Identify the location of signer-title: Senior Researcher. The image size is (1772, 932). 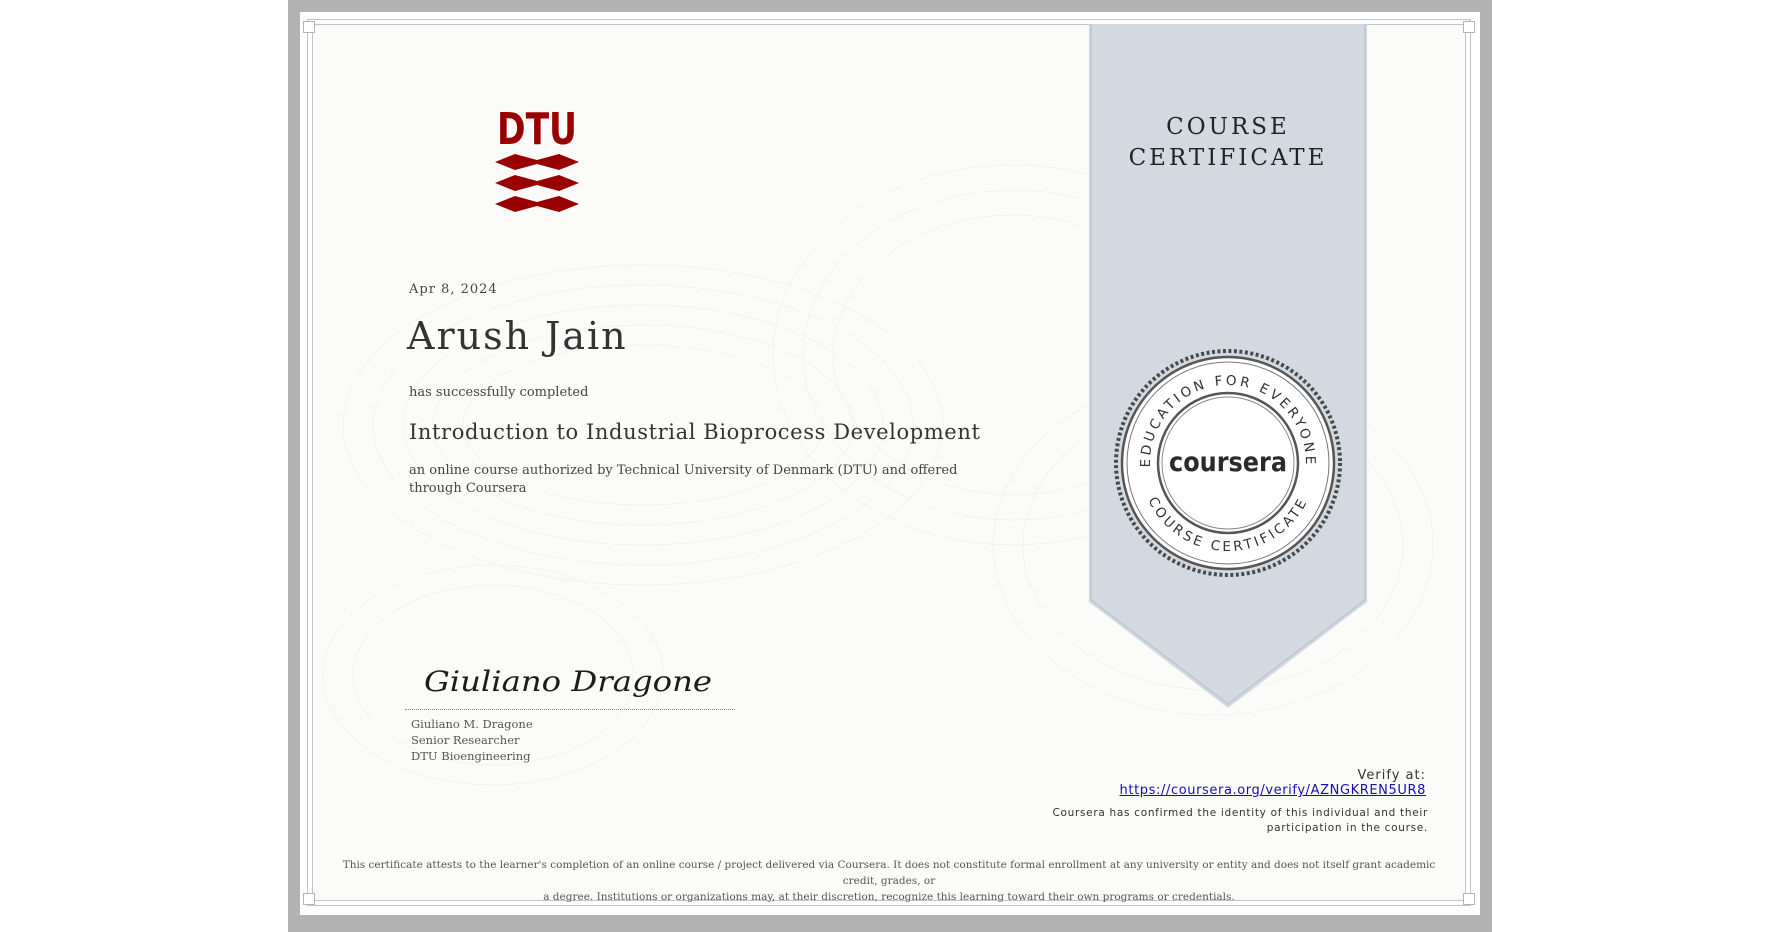
(465, 740).